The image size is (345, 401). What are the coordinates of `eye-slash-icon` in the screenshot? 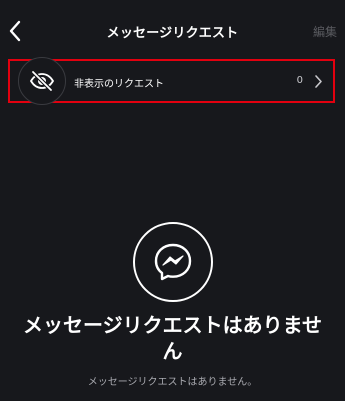 It's located at (42, 81).